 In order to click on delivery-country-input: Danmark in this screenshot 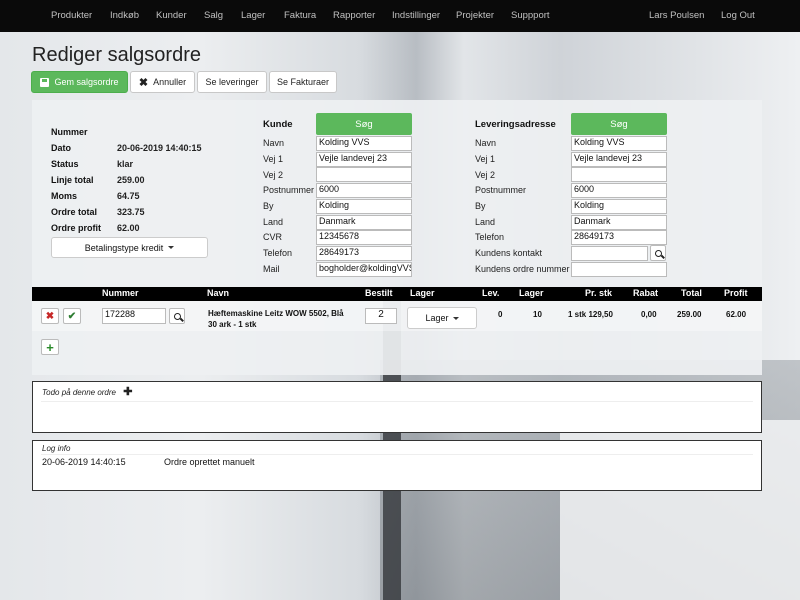, I will do `click(619, 222)`.